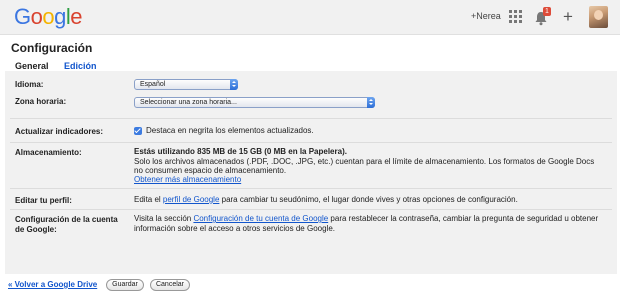 The width and height of the screenshot is (620, 298). I want to click on save-button: Guardar, so click(125, 285).